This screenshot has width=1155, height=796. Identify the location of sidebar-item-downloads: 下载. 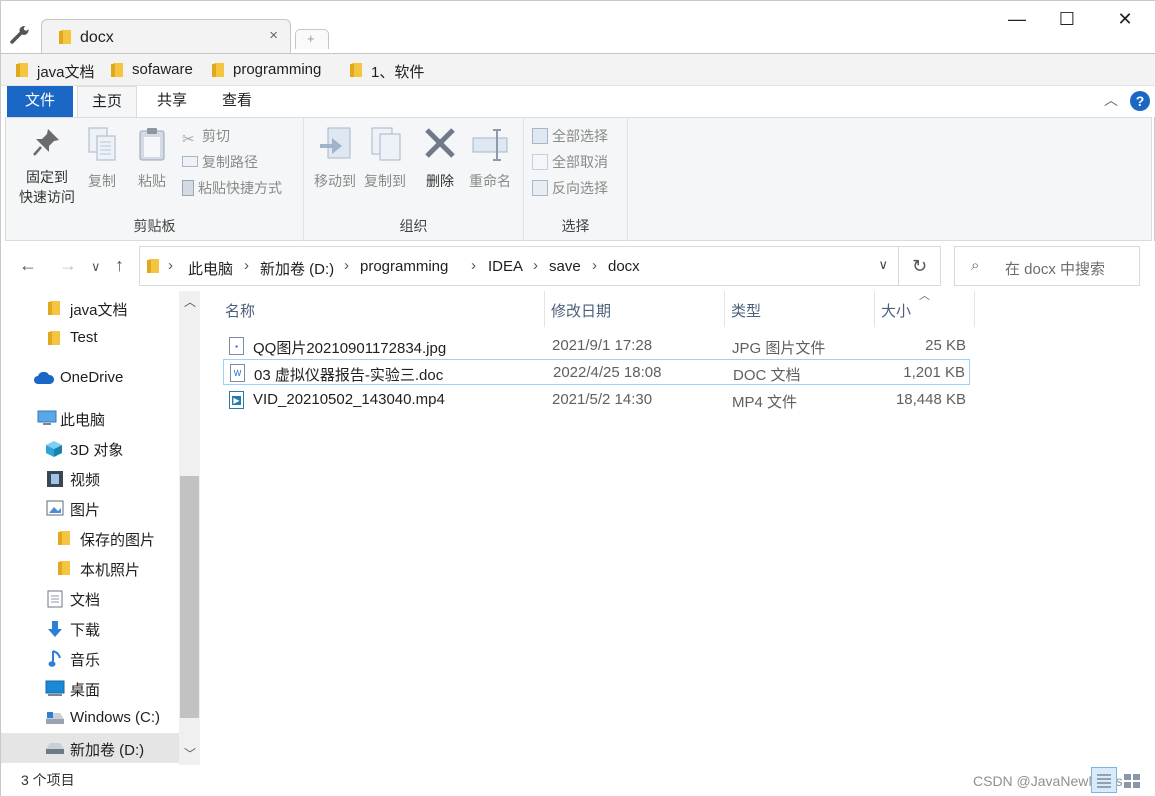
(90, 628).